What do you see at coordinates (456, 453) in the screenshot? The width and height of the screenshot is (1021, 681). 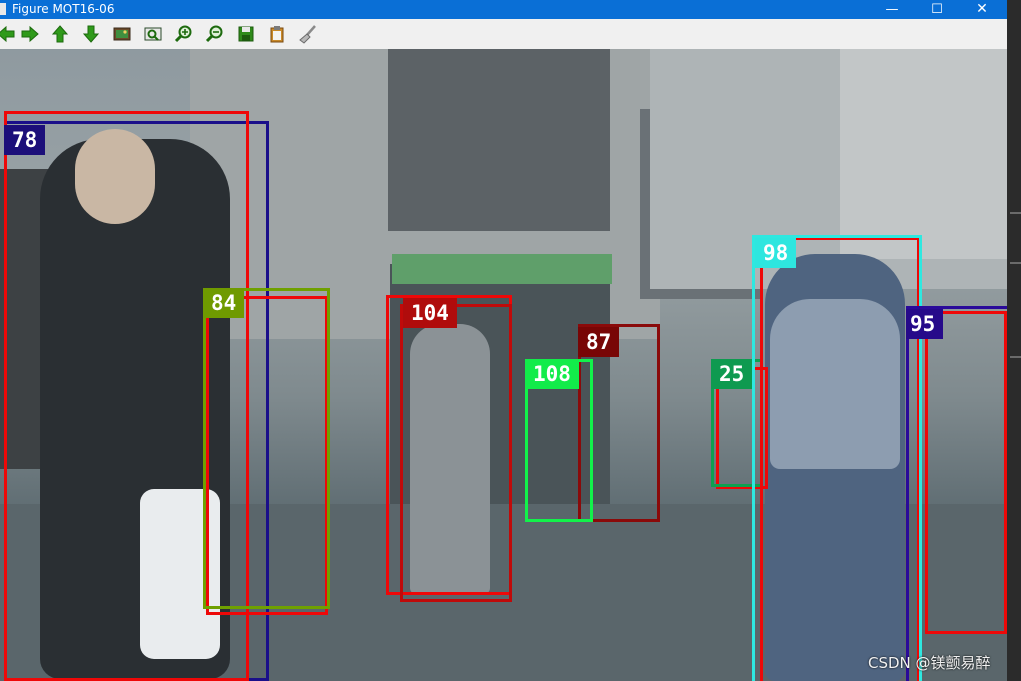 I see `detection-box-104-inner` at bounding box center [456, 453].